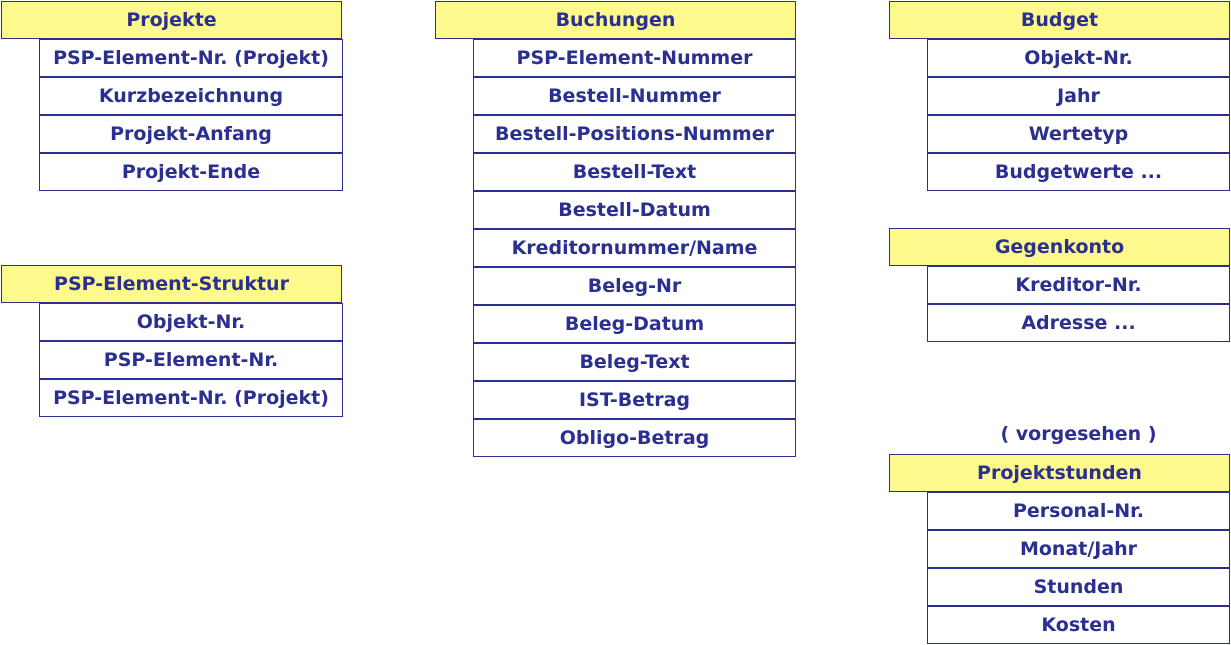 The width and height of the screenshot is (1231, 645). Describe the element at coordinates (191, 172) in the screenshot. I see `field-projekt-ende: Projekt-Ende` at that location.